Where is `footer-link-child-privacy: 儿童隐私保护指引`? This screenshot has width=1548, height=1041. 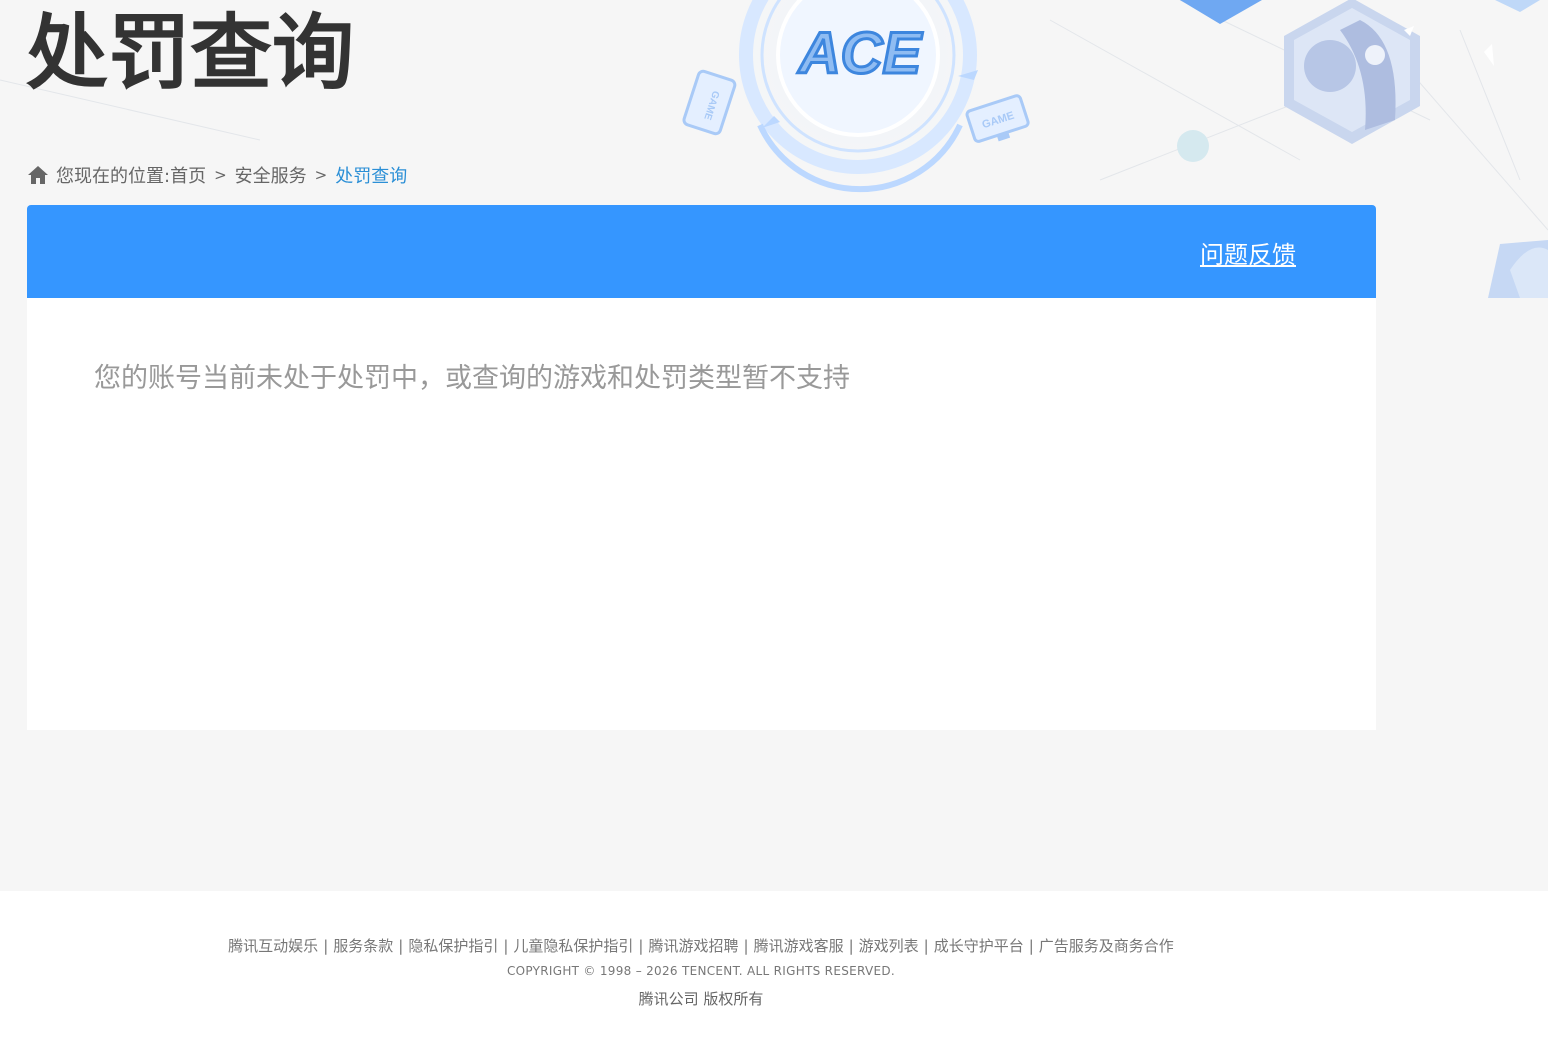 footer-link-child-privacy: 儿童隐私保护指引 is located at coordinates (573, 946).